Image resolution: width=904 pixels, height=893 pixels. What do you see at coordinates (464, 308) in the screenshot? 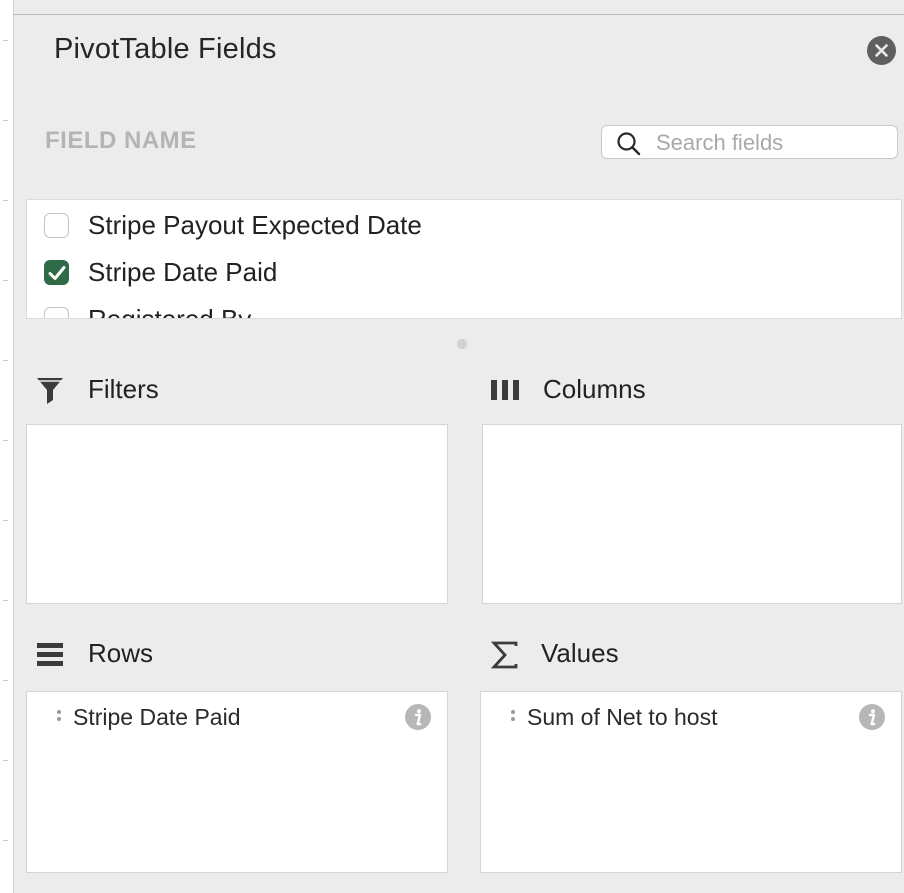
I see `field-item-registered-by: Registered By` at bounding box center [464, 308].